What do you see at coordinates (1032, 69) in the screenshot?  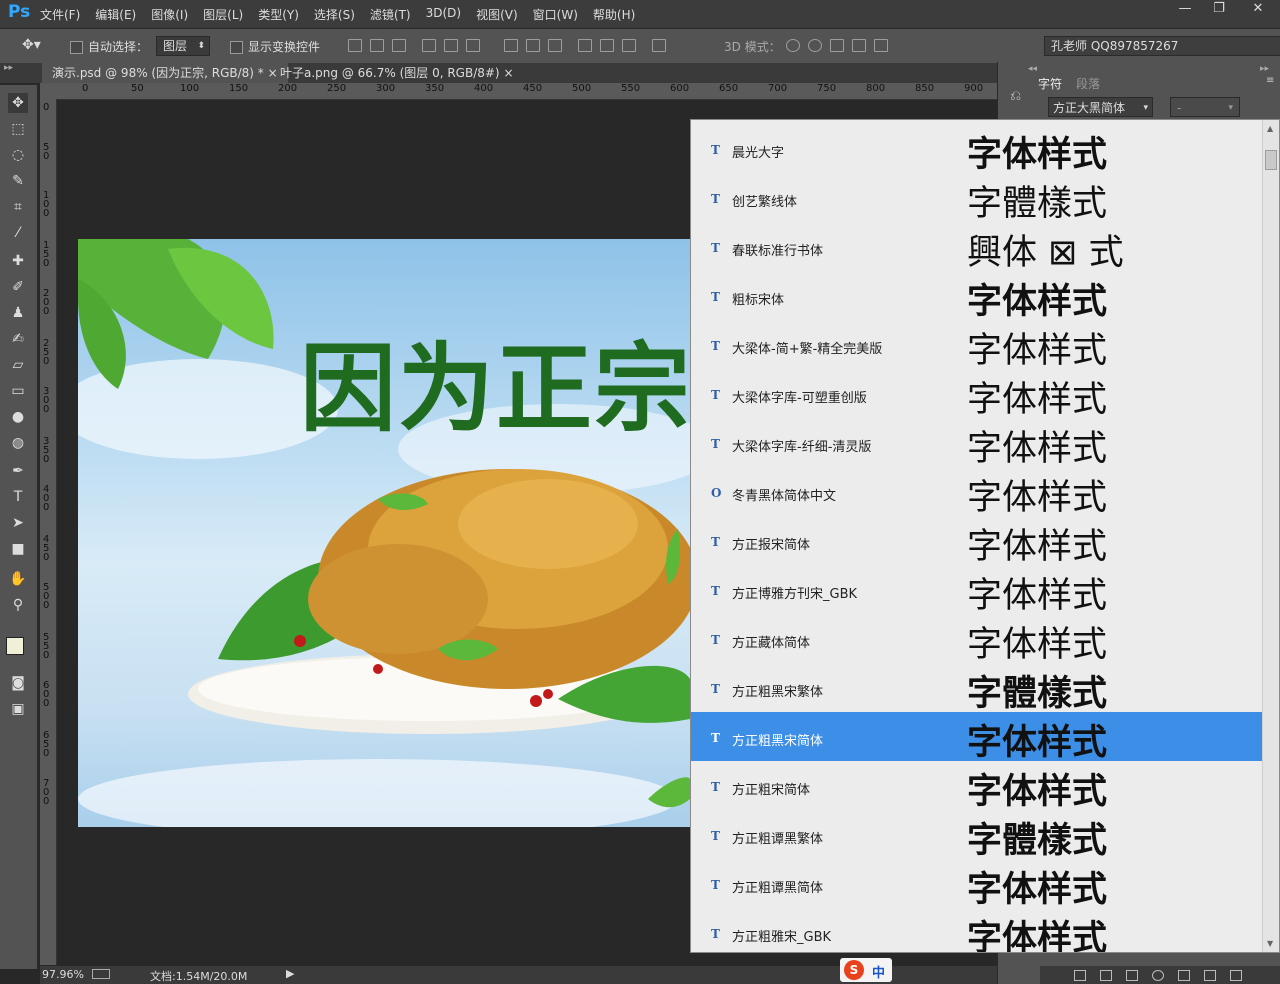 I see `collapse-panel-icon: ◂◂` at bounding box center [1032, 69].